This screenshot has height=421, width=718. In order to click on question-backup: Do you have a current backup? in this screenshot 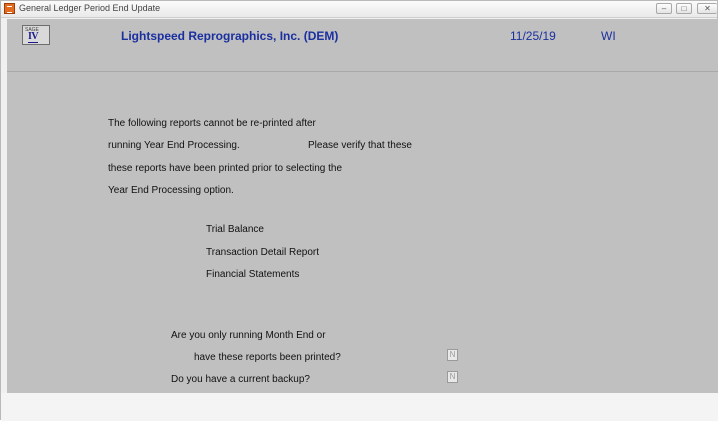, I will do `click(240, 379)`.